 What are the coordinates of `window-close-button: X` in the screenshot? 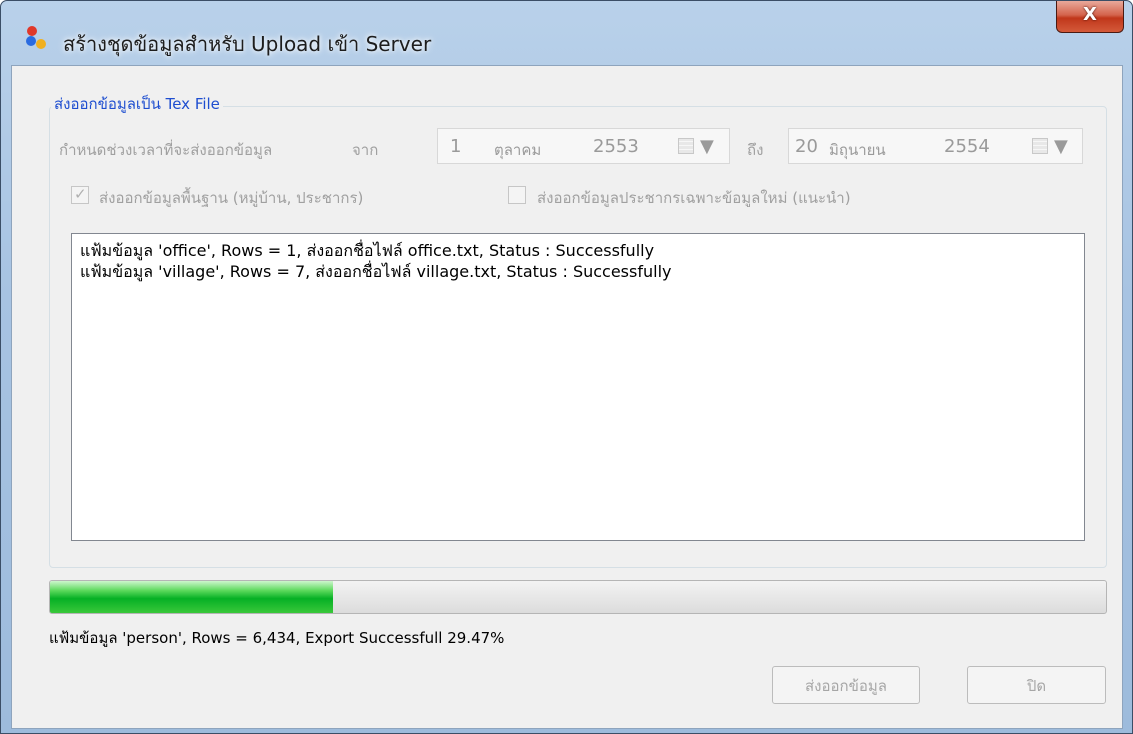 It's located at (1090, 17).